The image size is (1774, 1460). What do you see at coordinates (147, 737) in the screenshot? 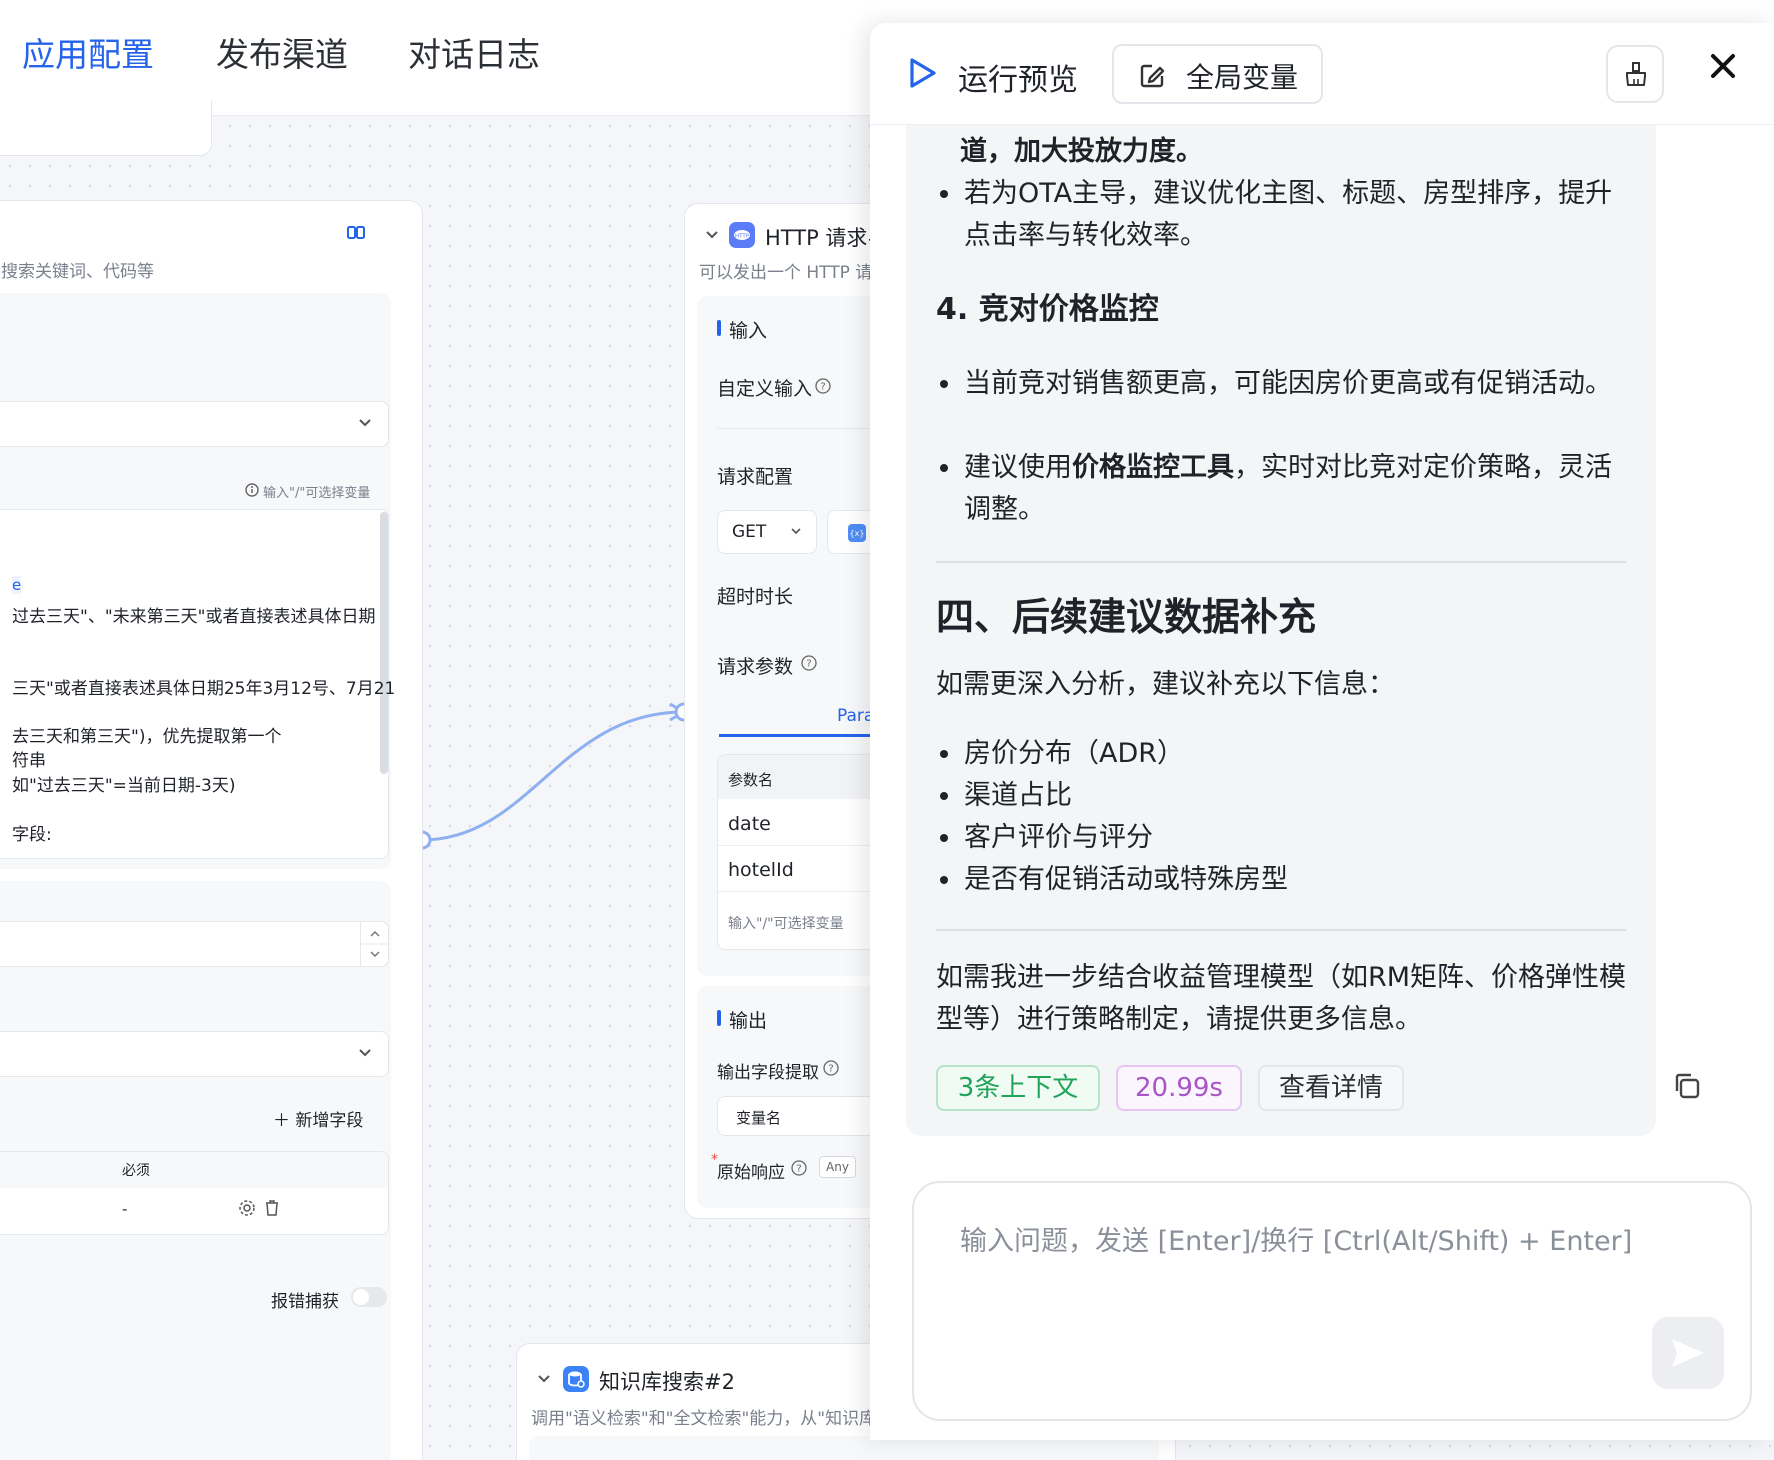
I see `prompt-line: 去三天和第三天")，优先提取第一个` at bounding box center [147, 737].